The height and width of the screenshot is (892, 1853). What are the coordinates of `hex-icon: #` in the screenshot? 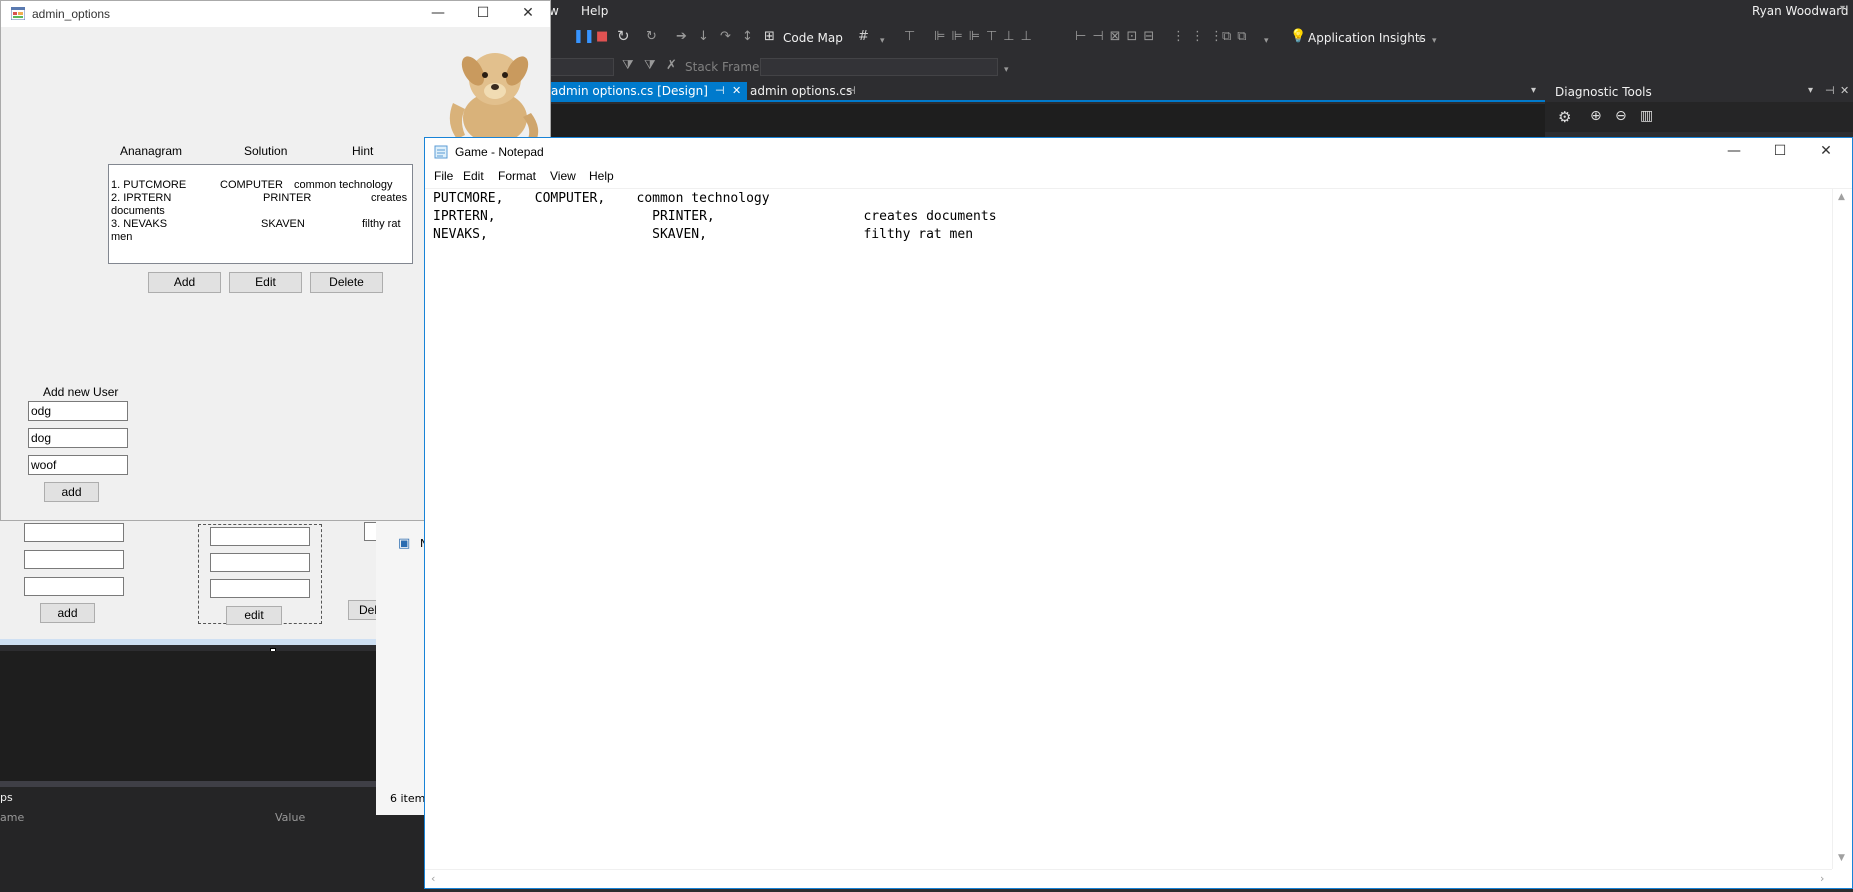 It's located at (863, 37).